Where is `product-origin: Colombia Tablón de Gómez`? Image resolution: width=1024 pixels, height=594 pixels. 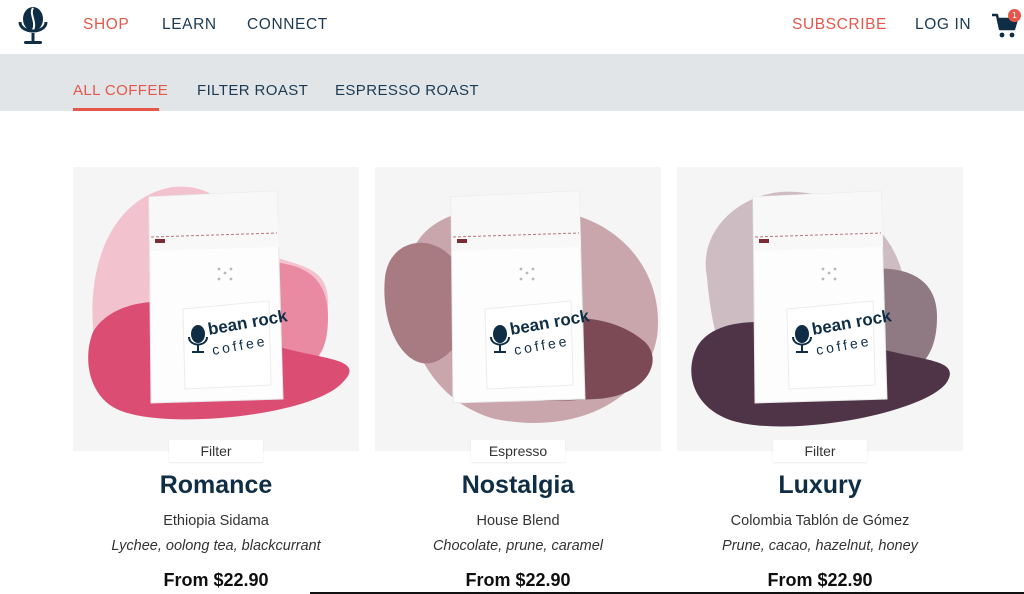
product-origin: Colombia Tablón de Gómez is located at coordinates (820, 521).